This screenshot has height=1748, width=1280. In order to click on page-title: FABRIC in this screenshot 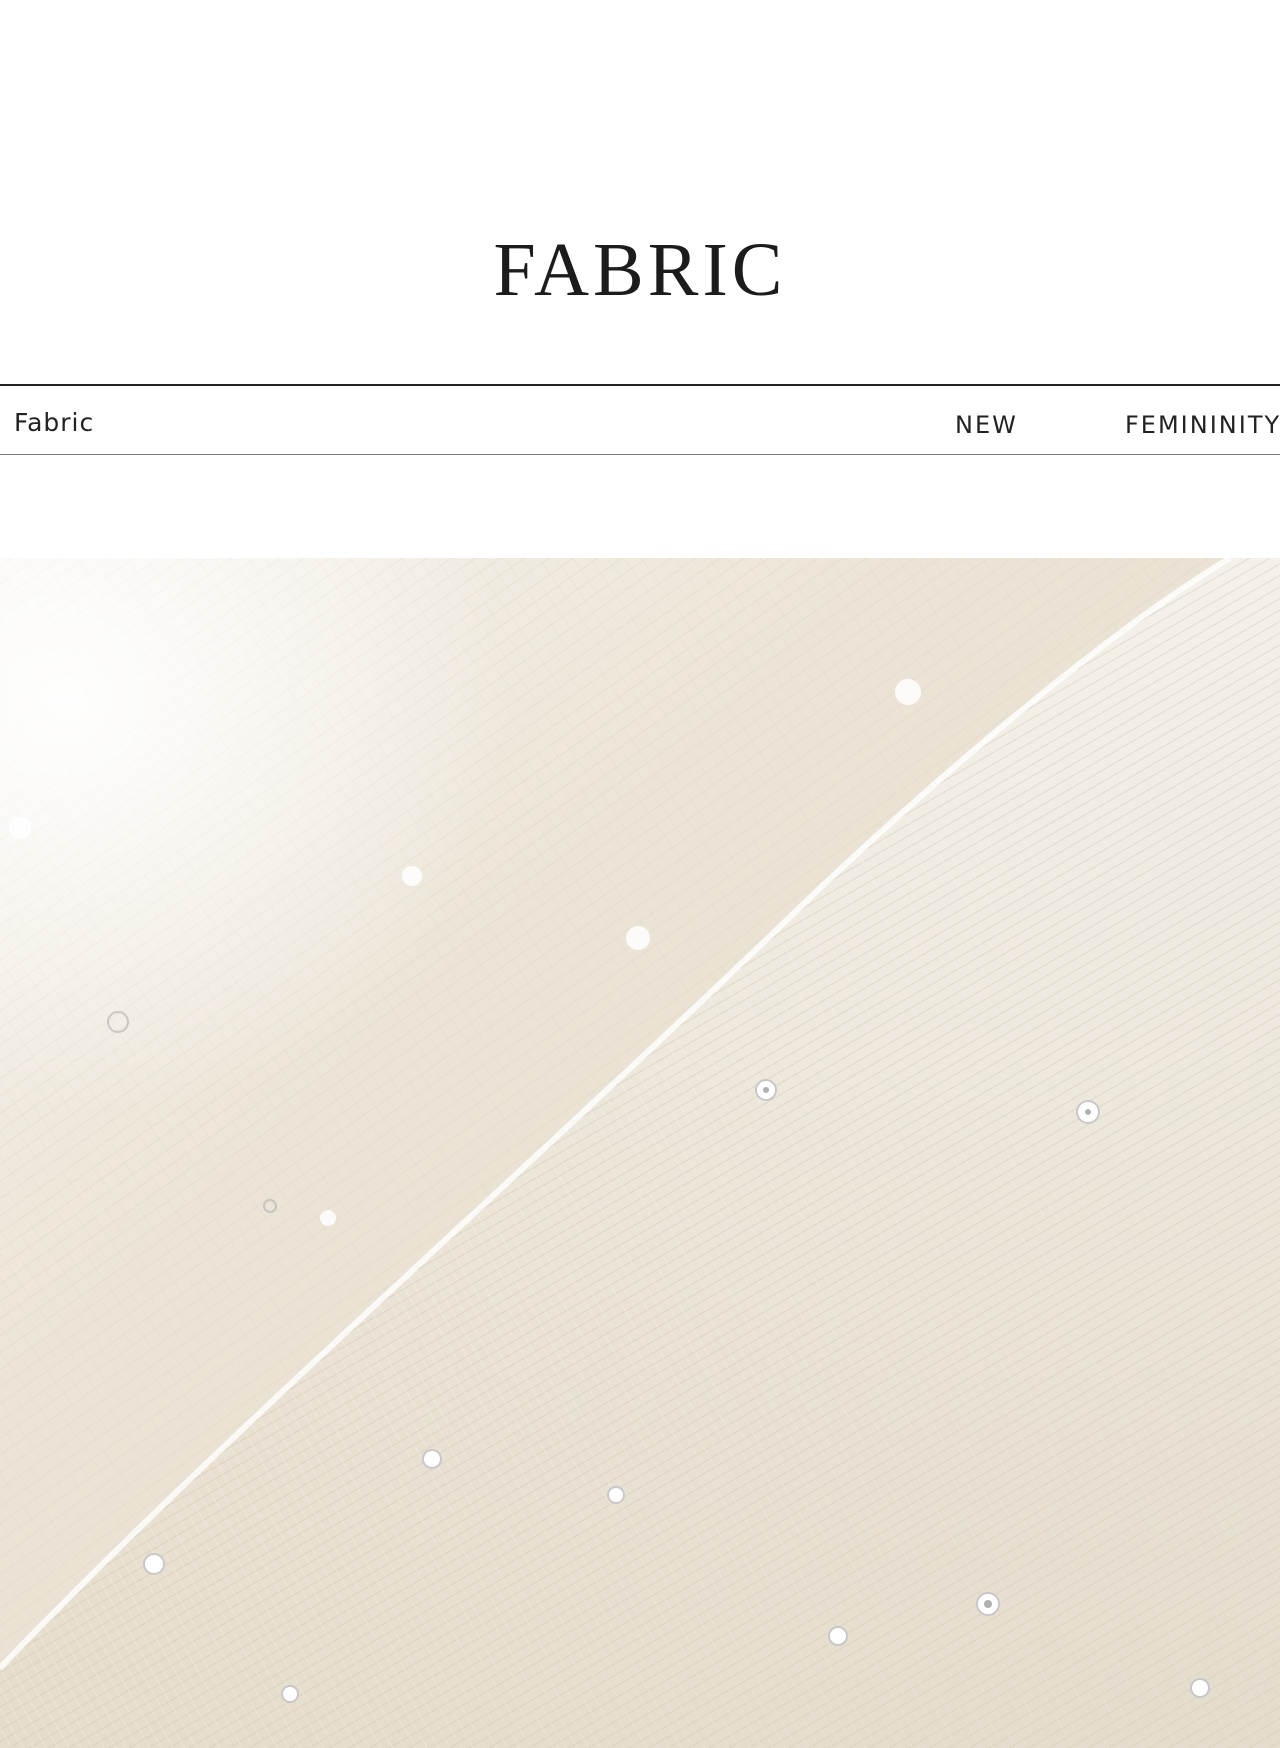, I will do `click(640, 270)`.